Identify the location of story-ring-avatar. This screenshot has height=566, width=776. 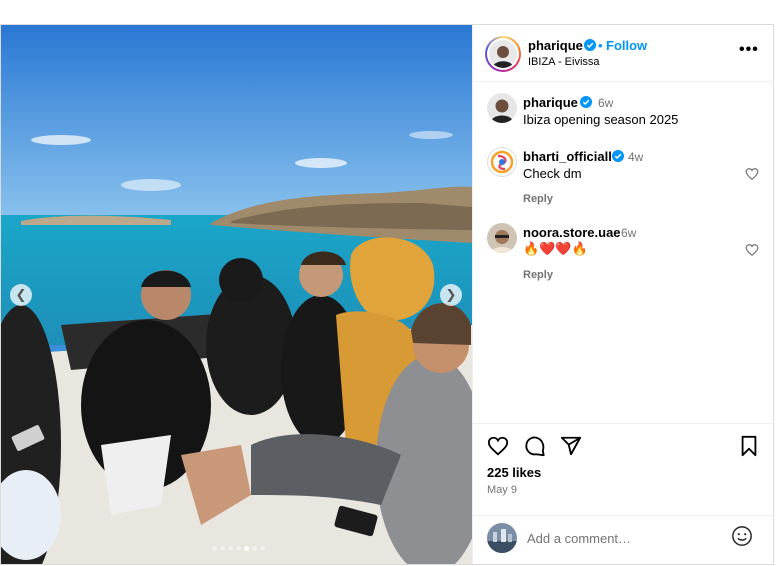
(503, 54).